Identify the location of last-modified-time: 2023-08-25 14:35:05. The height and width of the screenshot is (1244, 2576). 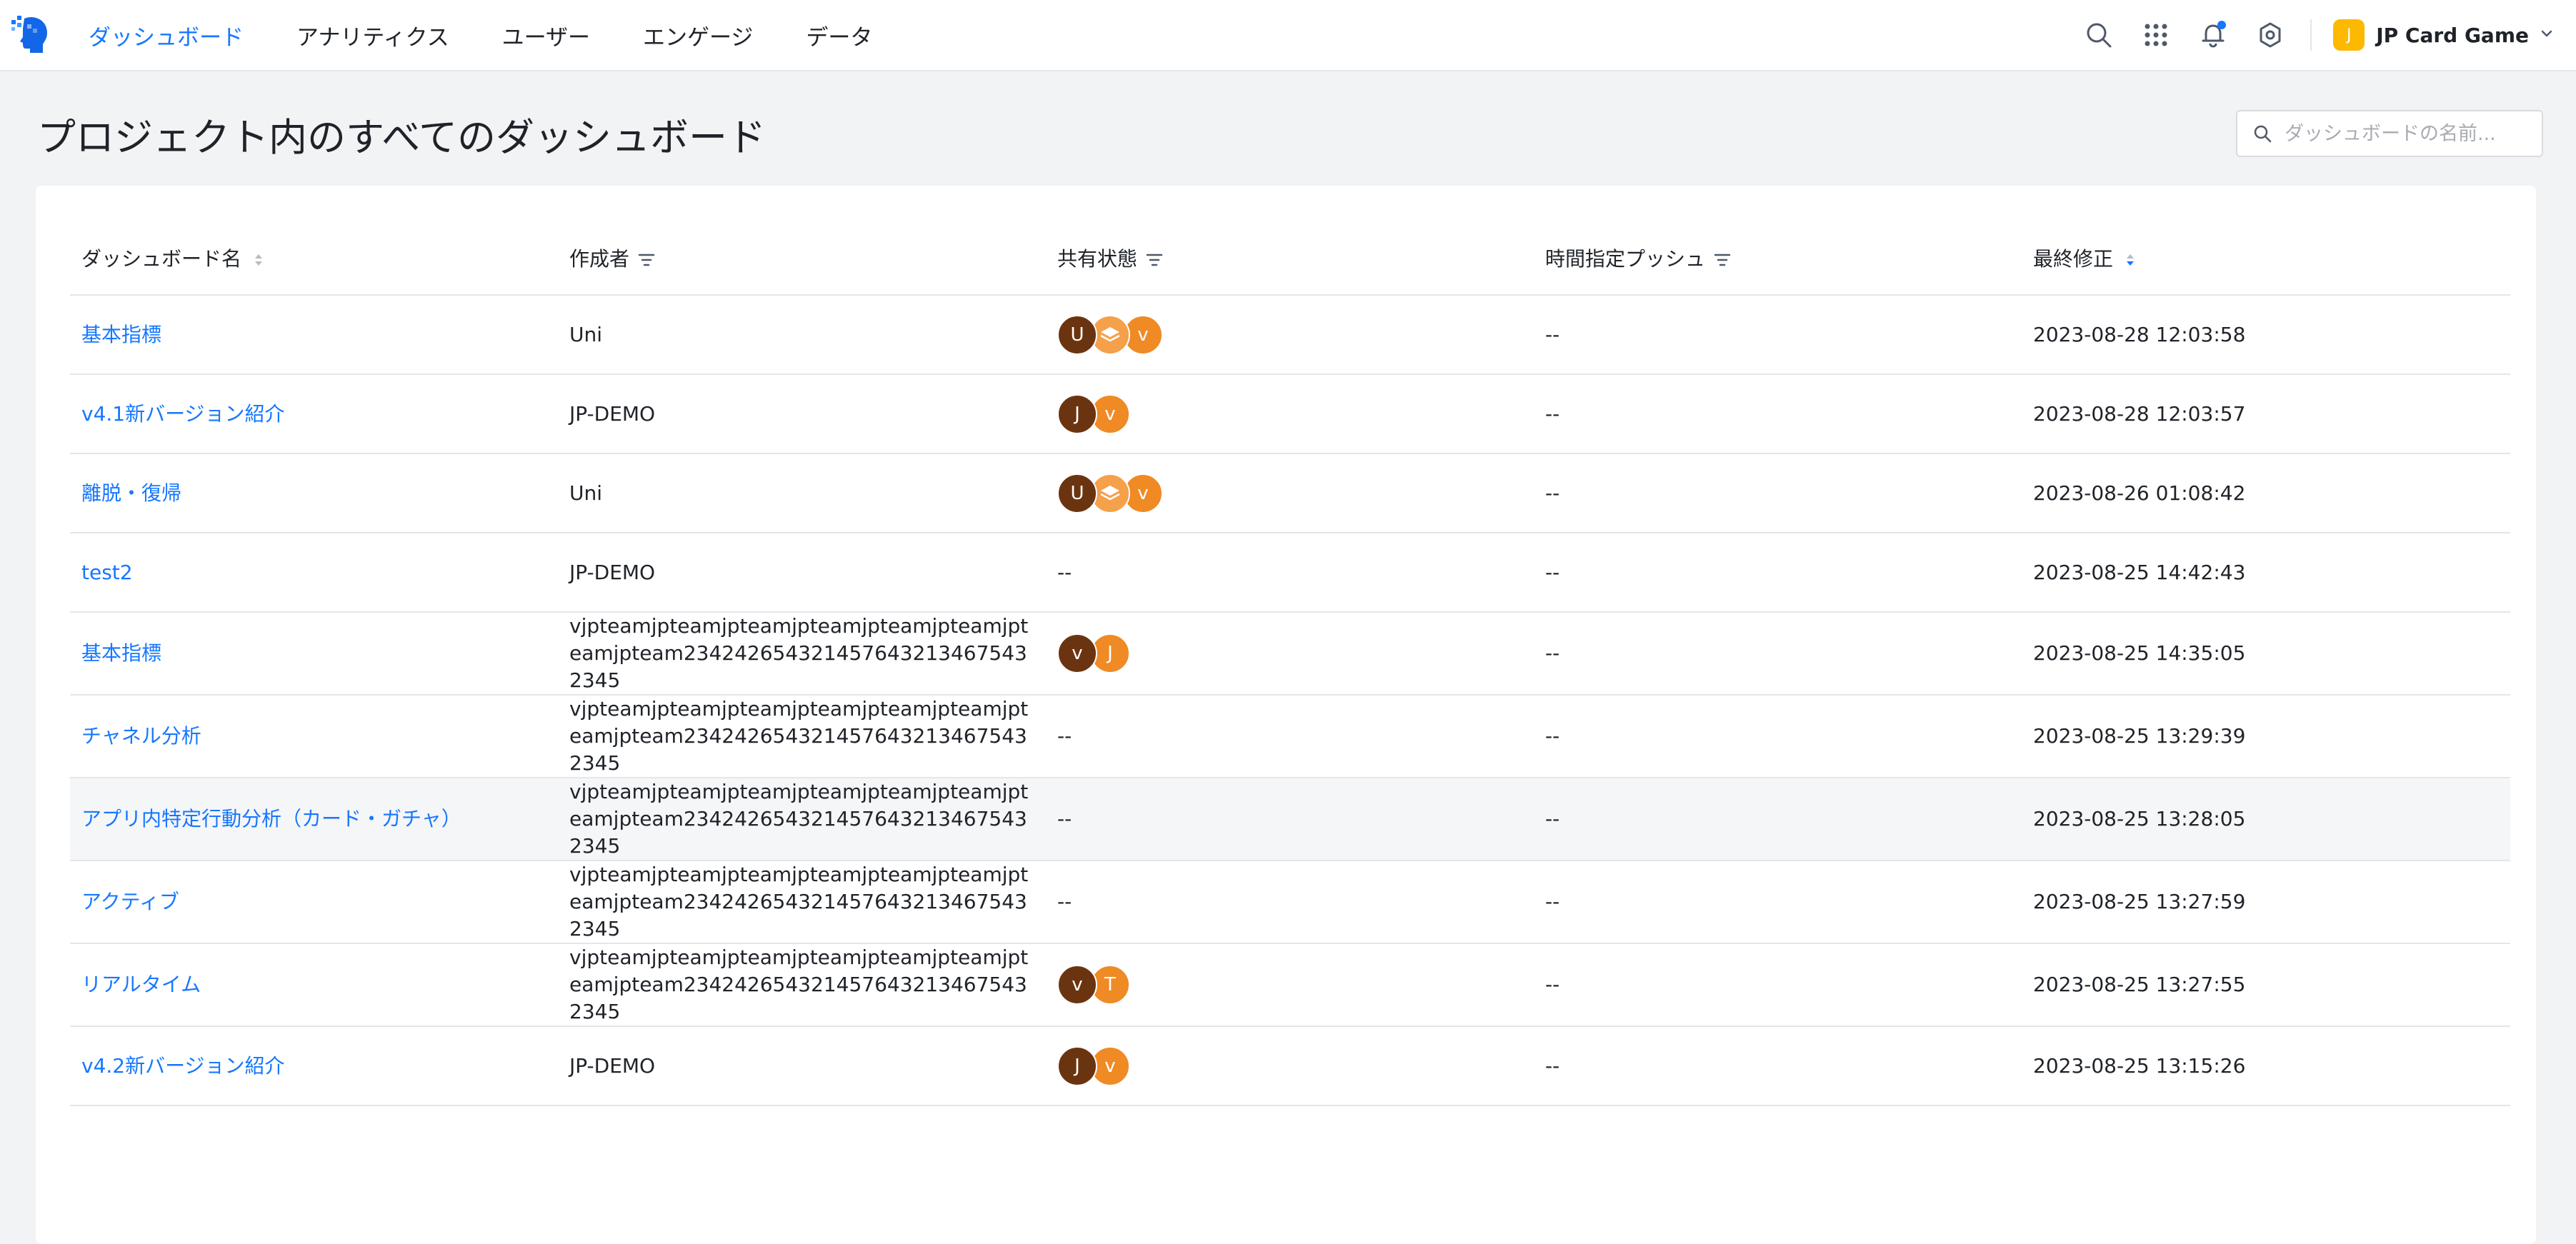
(2139, 653).